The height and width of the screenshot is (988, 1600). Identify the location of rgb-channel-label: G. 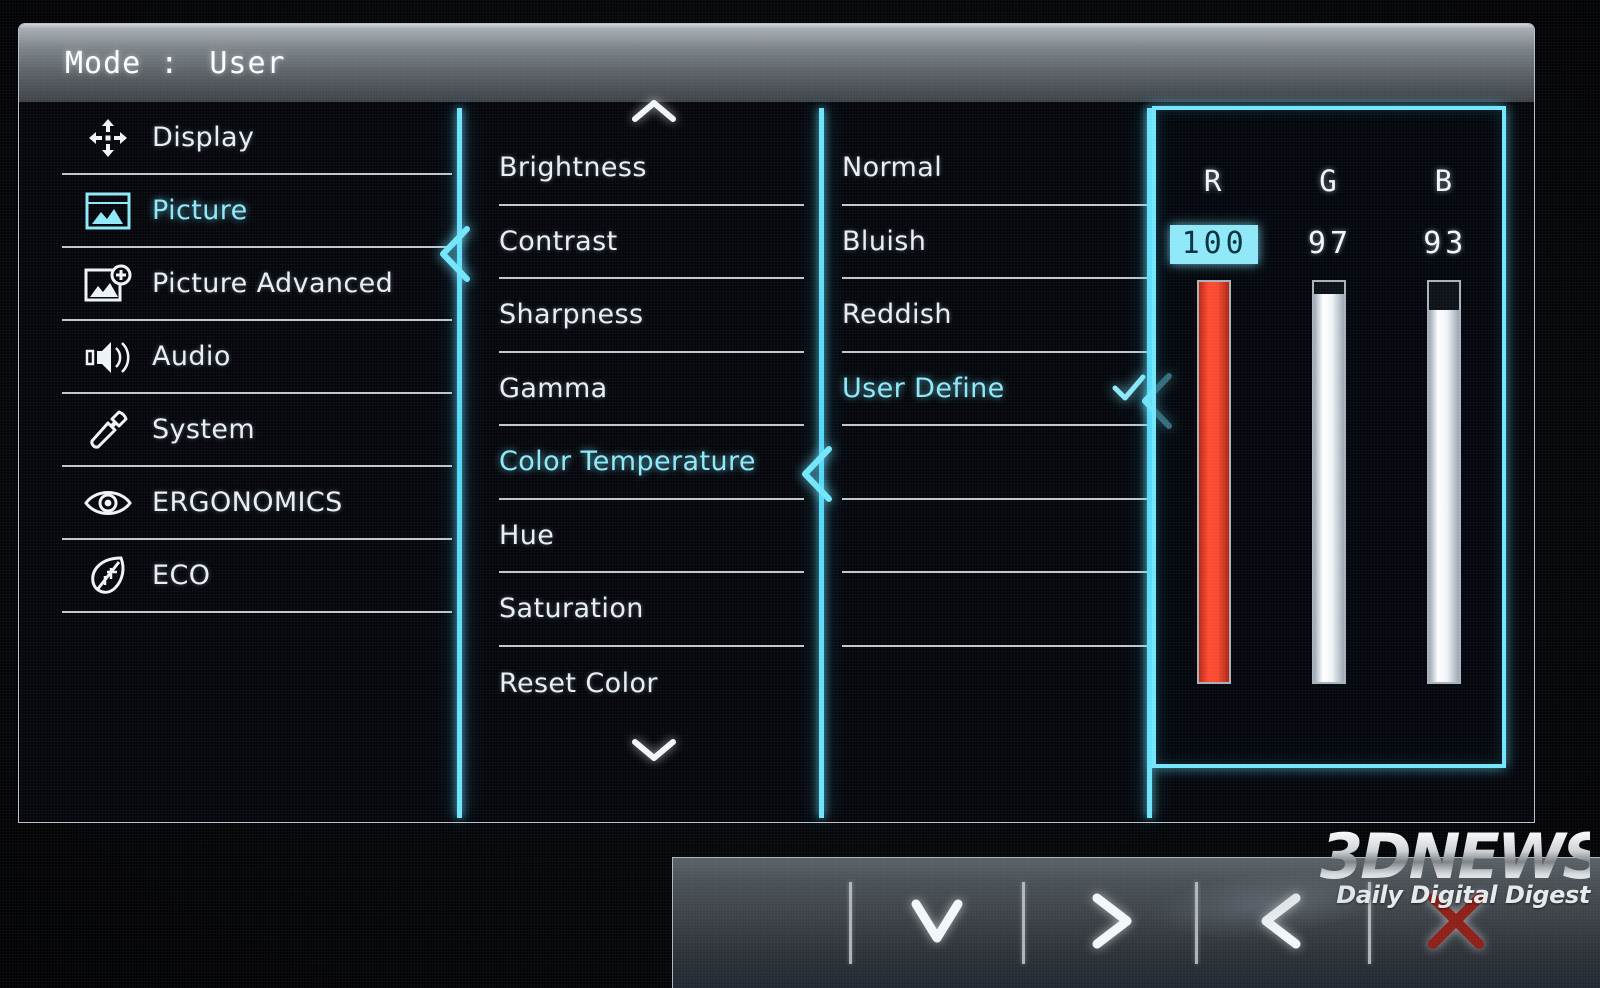
(1329, 181).